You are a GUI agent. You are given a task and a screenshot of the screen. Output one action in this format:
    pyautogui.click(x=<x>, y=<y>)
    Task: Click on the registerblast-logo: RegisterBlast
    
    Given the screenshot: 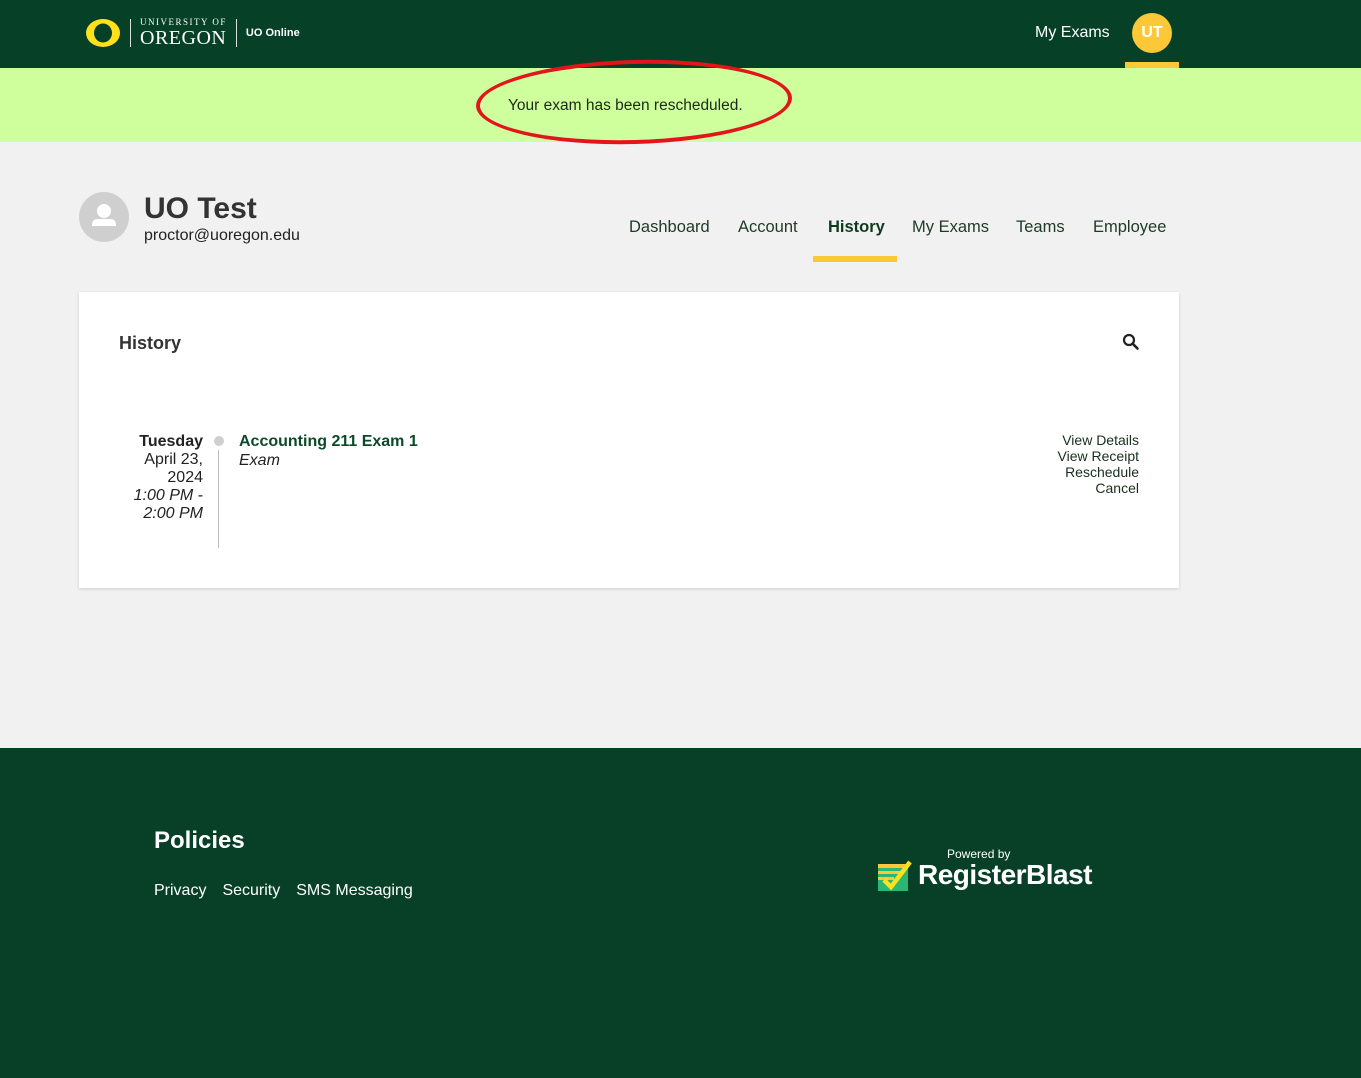 What is the action you would take?
    pyautogui.click(x=985, y=875)
    